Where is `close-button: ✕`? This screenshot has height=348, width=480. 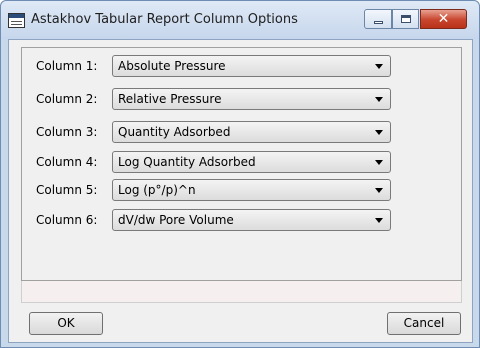 close-button: ✕ is located at coordinates (443, 19).